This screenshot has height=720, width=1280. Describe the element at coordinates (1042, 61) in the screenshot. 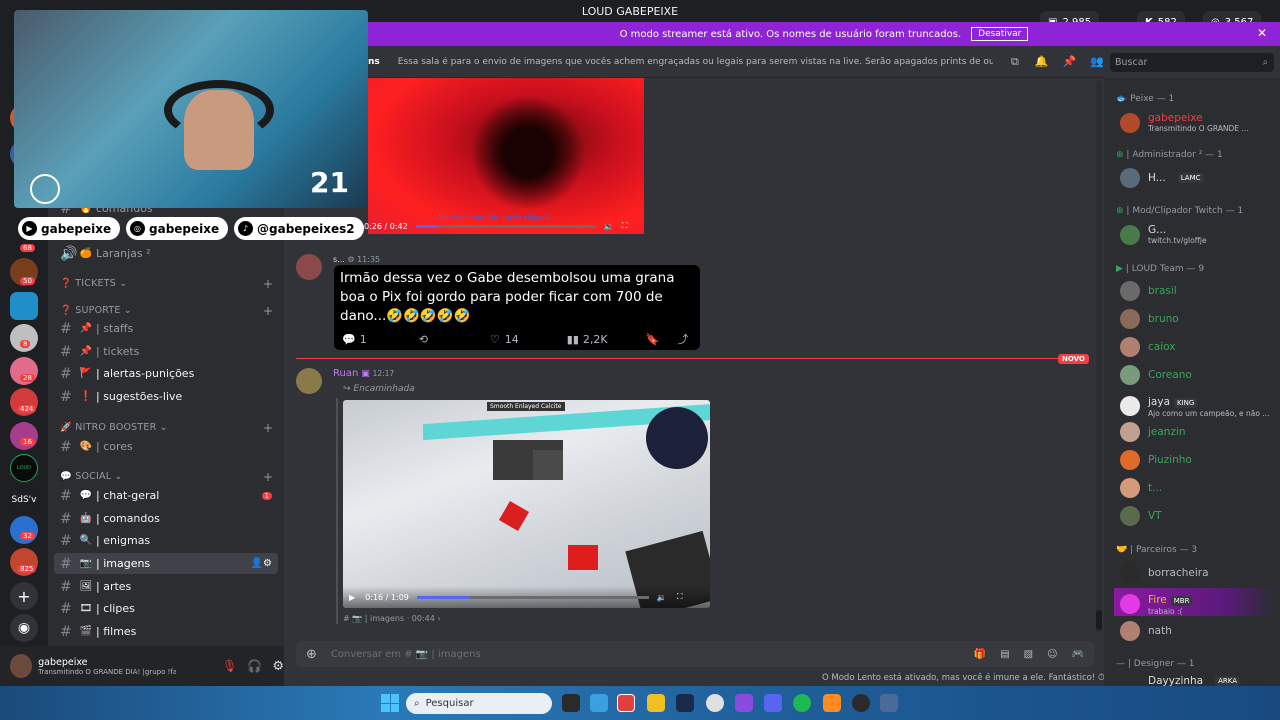

I see `bell-icon: 🔔` at that location.